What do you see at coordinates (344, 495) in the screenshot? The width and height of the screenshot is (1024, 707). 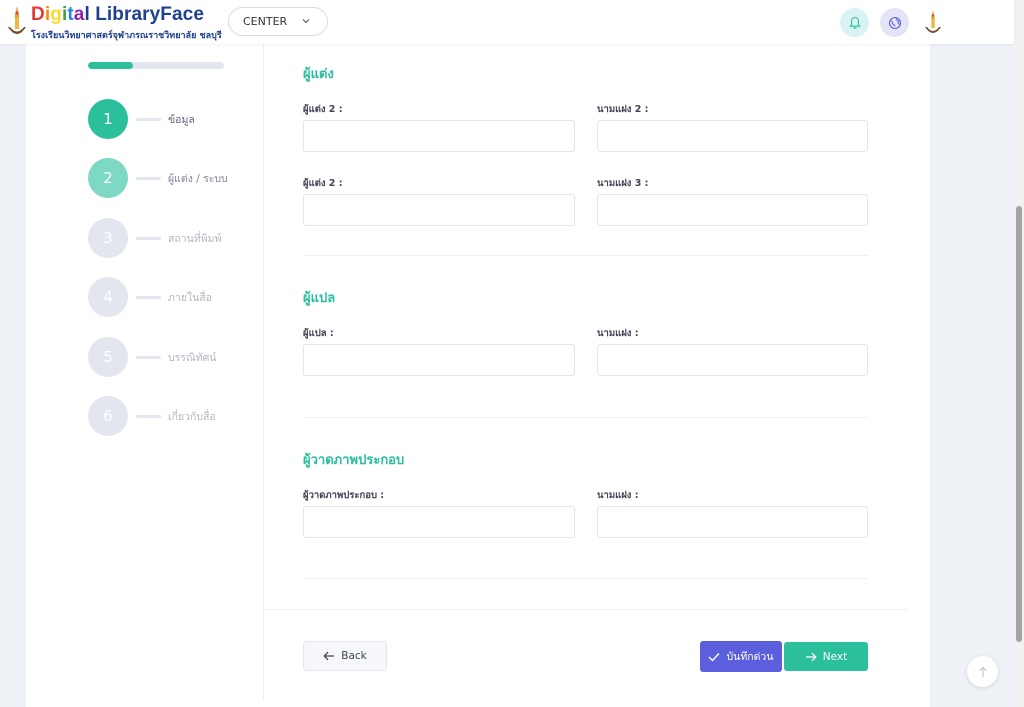 I see `illustrator-label: ผู้วาดภาพประกอบ :` at bounding box center [344, 495].